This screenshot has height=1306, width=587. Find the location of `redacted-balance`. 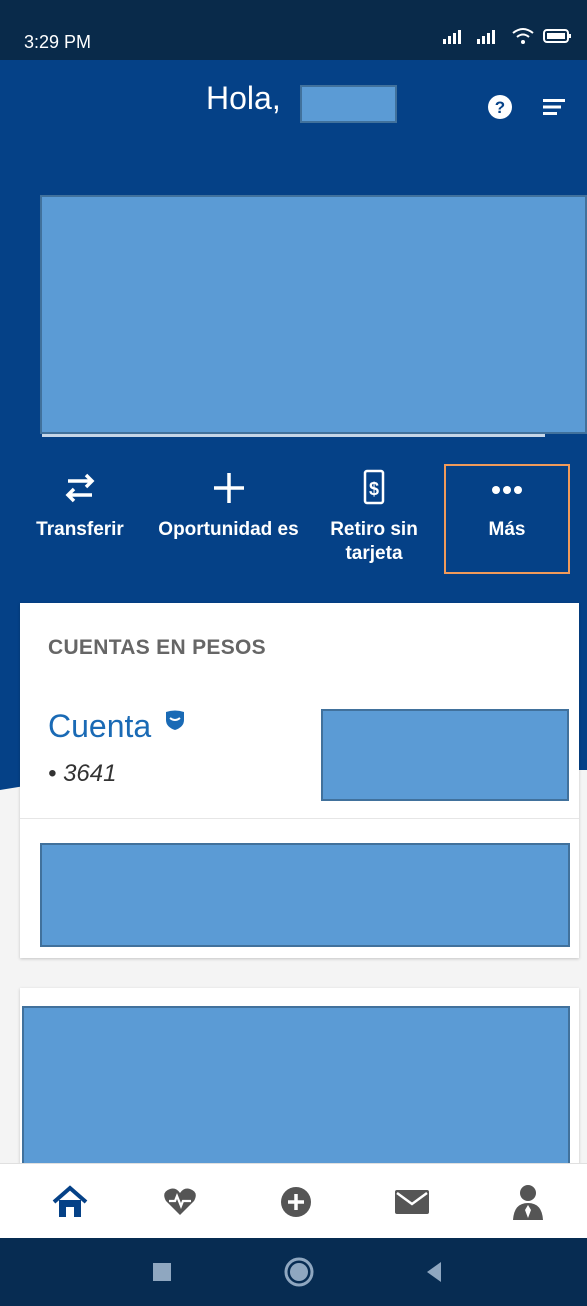

redacted-balance is located at coordinates (445, 755).